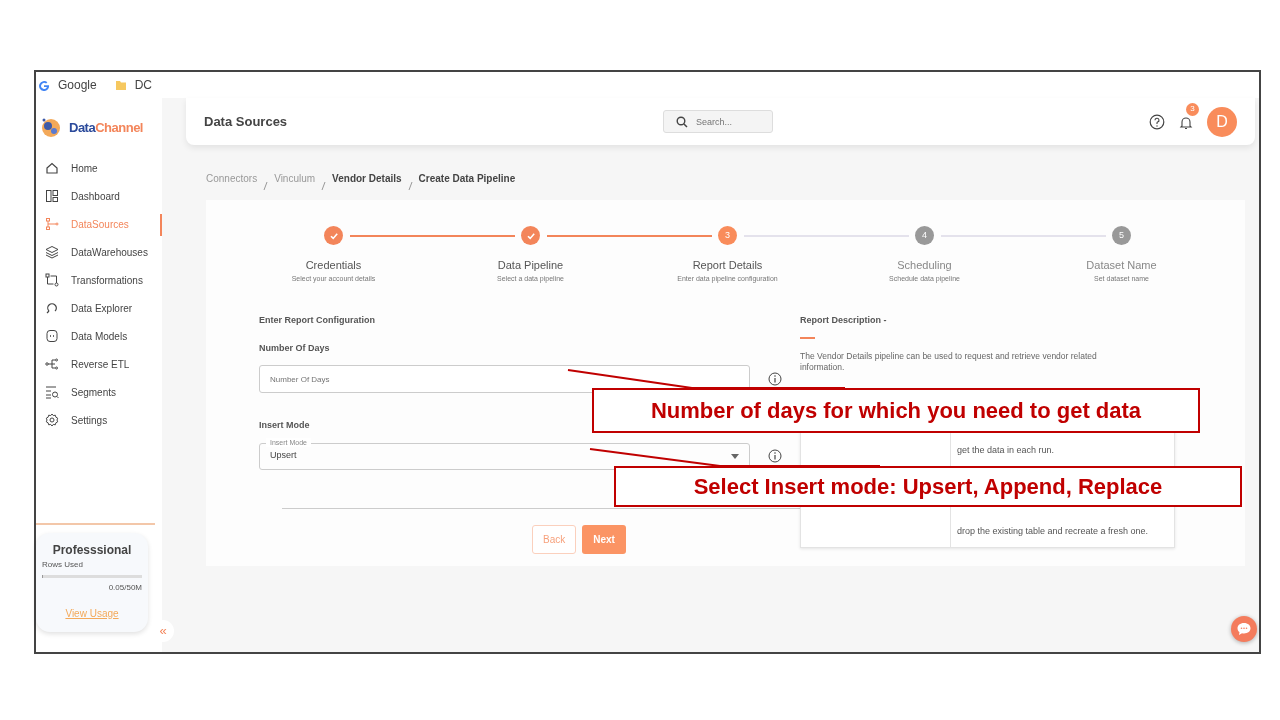 The width and height of the screenshot is (1280, 720). I want to click on table-cell-text: get the data in each run., so click(1006, 450).